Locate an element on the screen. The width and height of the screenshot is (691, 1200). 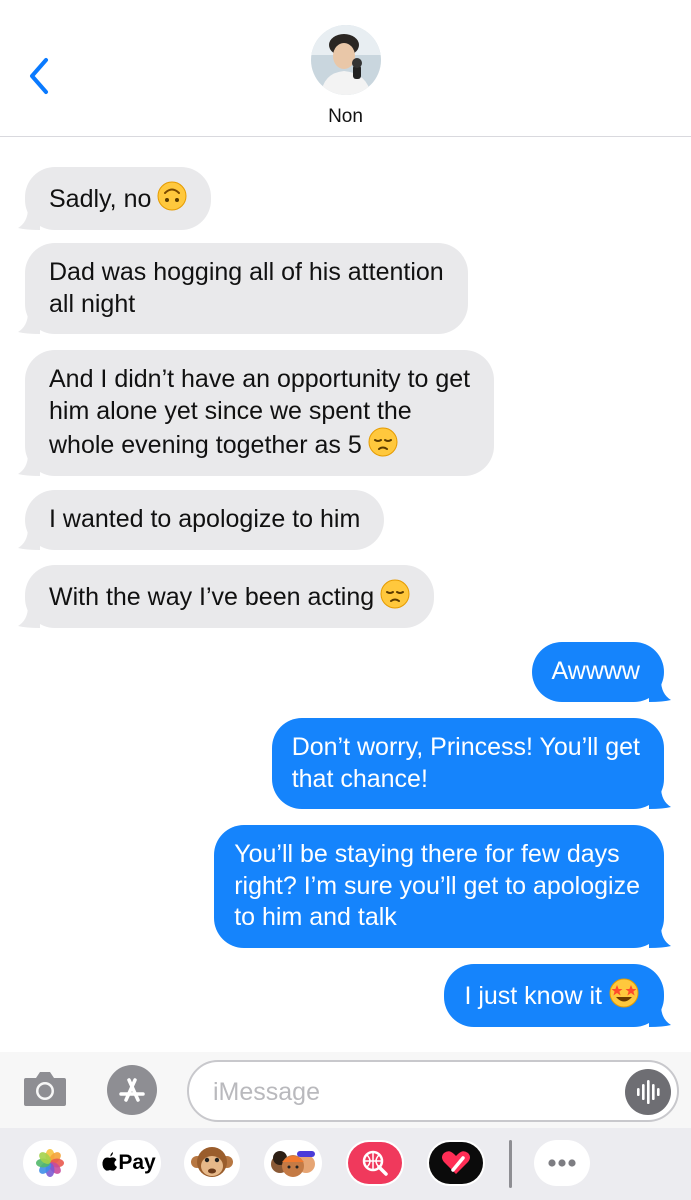
avatar-photo-icon is located at coordinates (346, 60).